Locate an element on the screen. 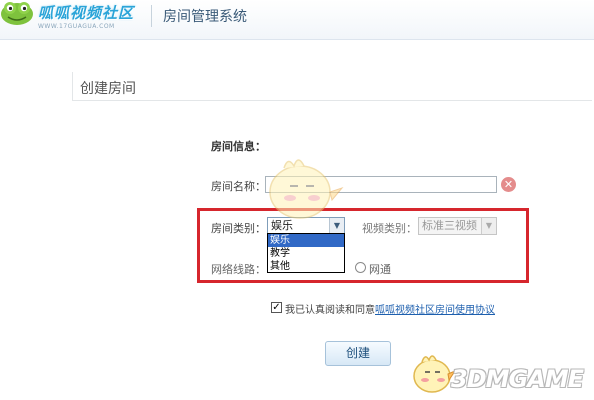 Image resolution: width=594 pixels, height=400 pixels. section-label: 房间信息： is located at coordinates (238, 146).